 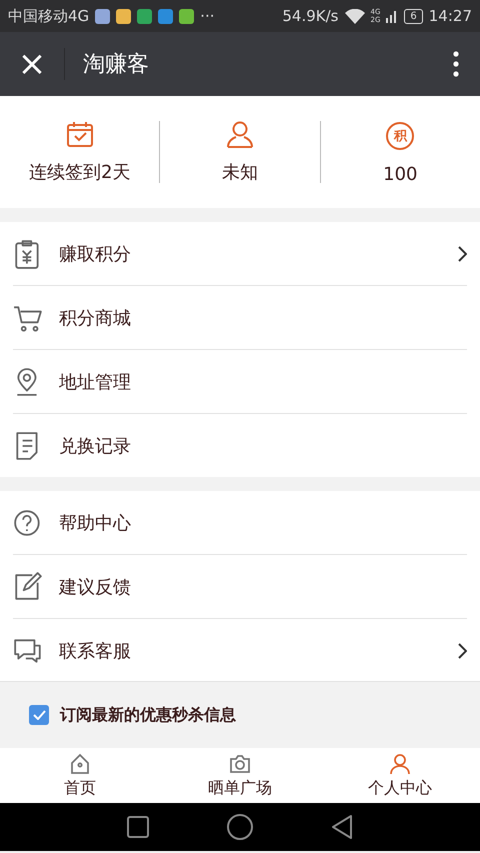 I want to click on calendar-check-icon, so click(x=80, y=134).